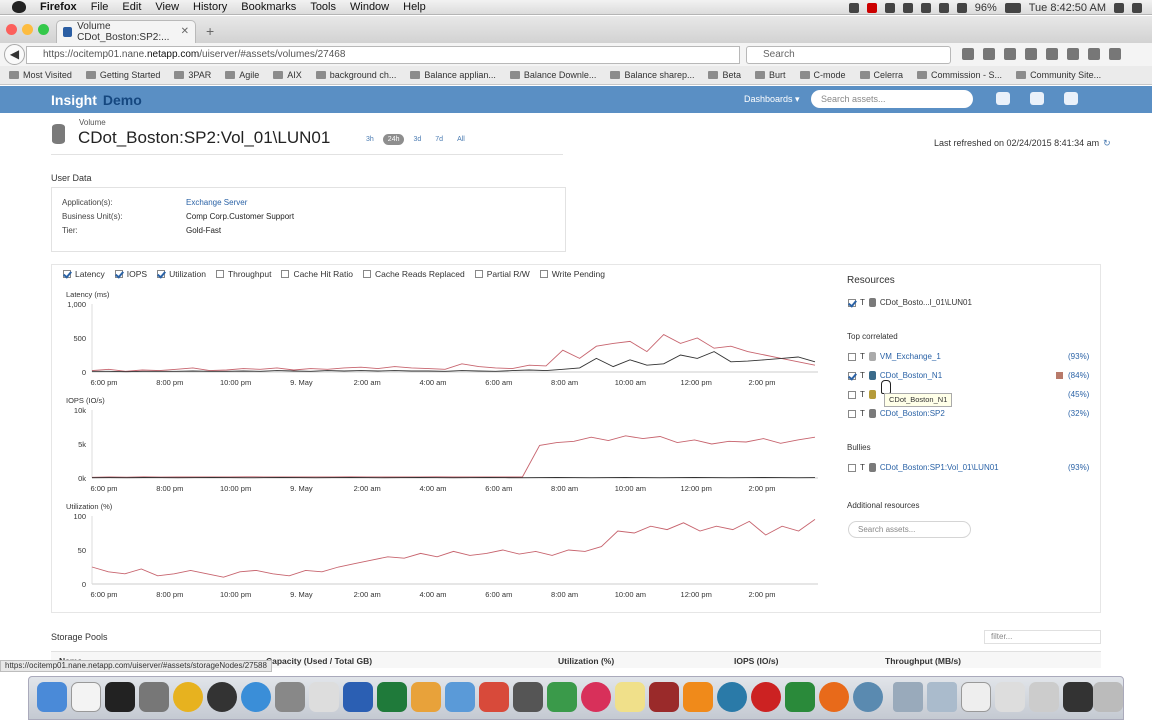 The width and height of the screenshot is (1152, 720). Describe the element at coordinates (417, 139) in the screenshot. I see `range-3d: 3d` at that location.